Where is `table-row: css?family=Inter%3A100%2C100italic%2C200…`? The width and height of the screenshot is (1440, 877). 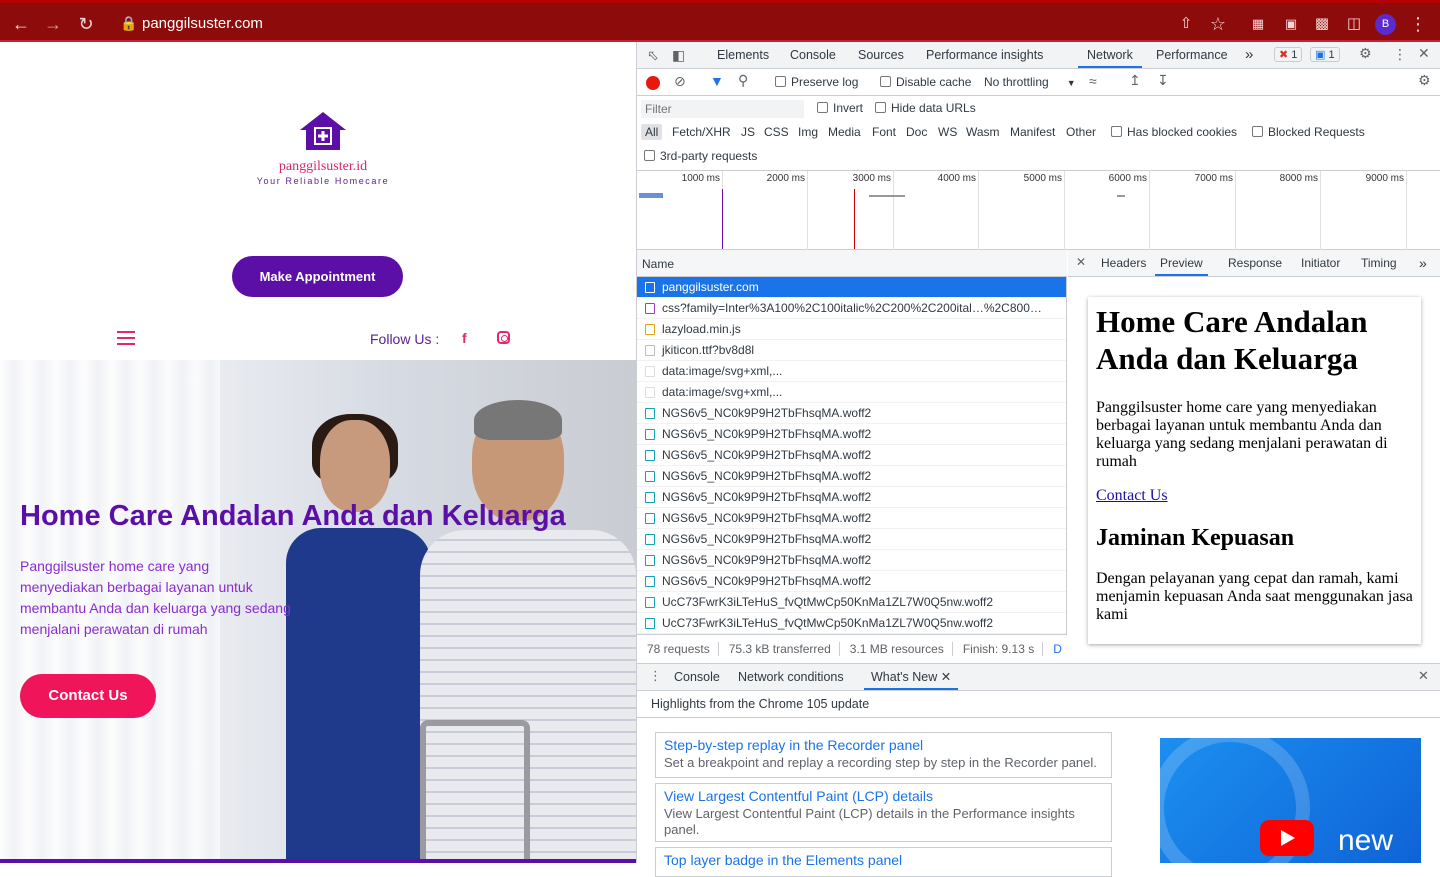
table-row: css?family=Inter%3A100%2C100italic%2C200… is located at coordinates (851, 308).